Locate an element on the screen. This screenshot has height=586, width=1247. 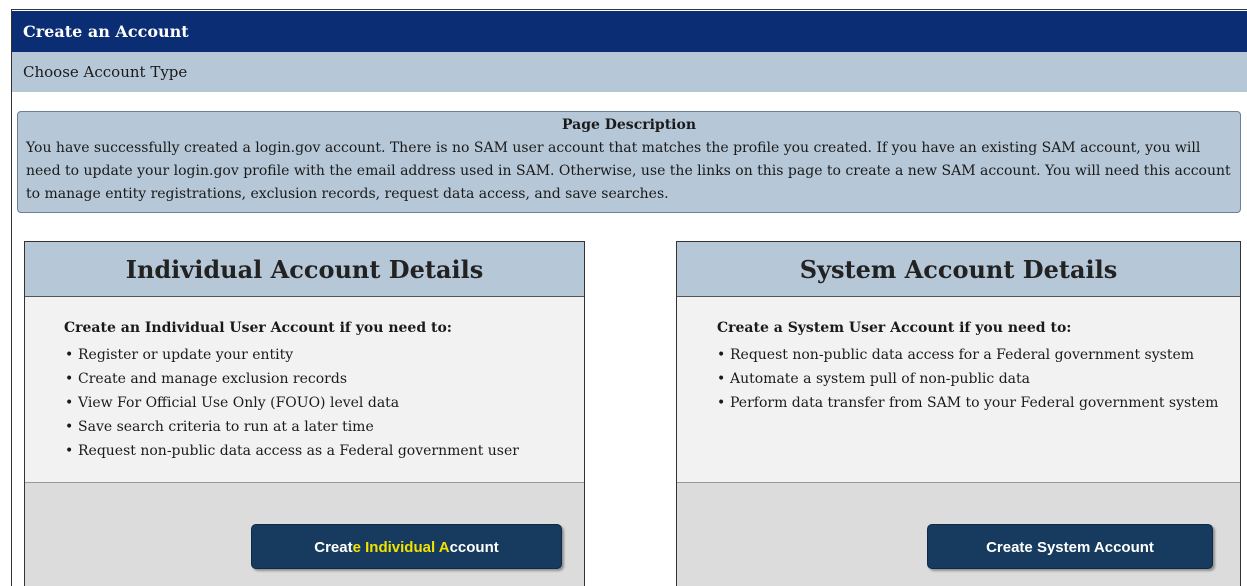
system-card-title: System Account Details is located at coordinates (958, 269).